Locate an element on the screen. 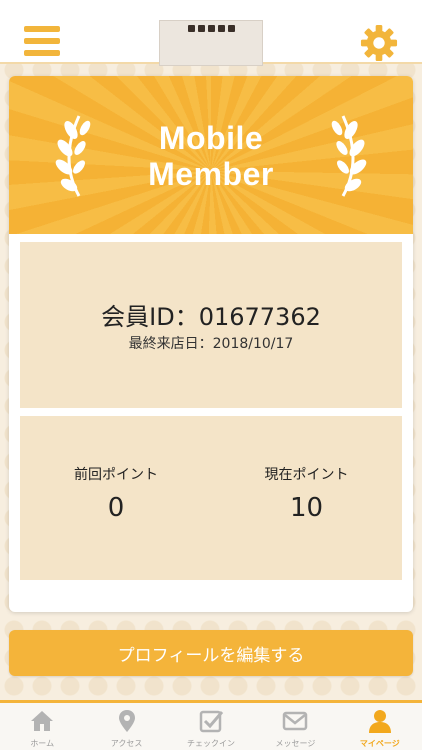  store-logo is located at coordinates (211, 43).